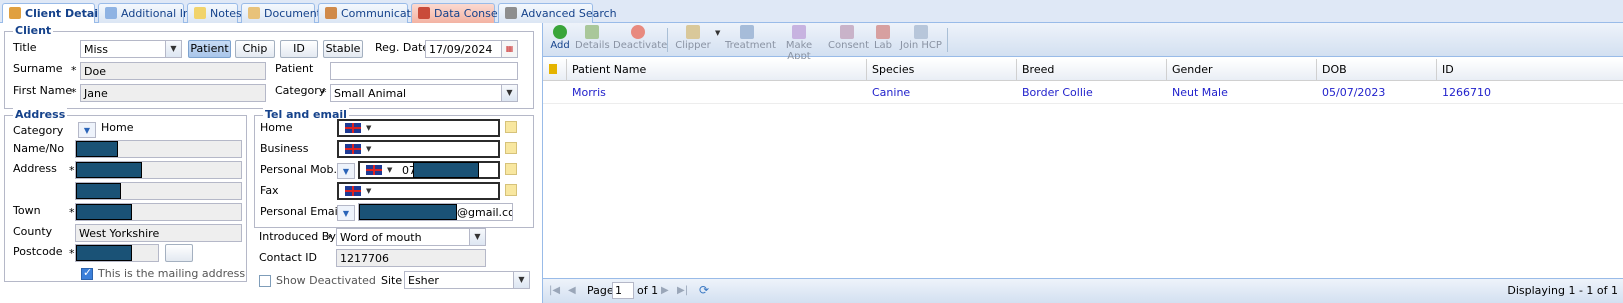  What do you see at coordinates (891, 92) in the screenshot?
I see `cell-species: Canine` at bounding box center [891, 92].